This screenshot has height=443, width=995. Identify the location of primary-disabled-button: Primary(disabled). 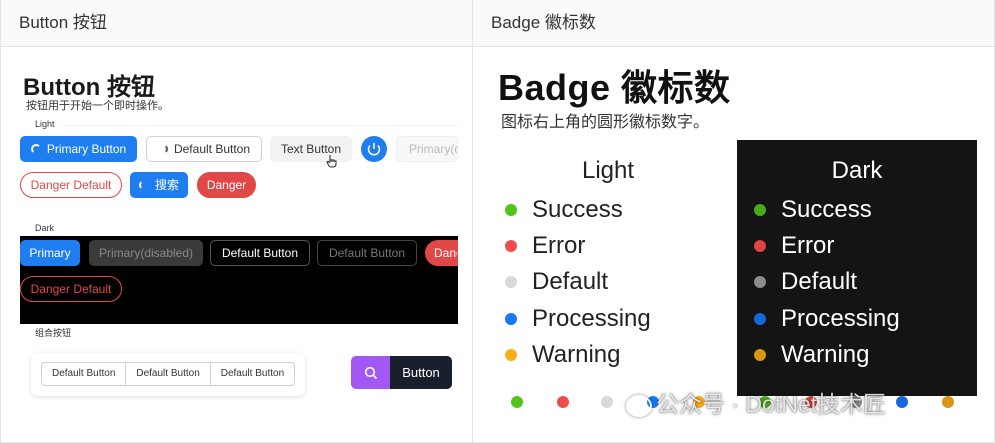
(427, 149).